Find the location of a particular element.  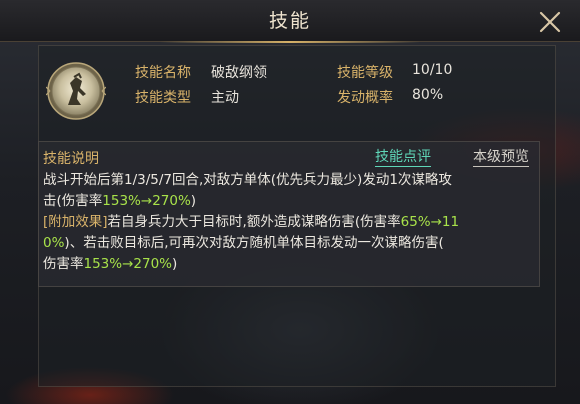

description-line-5: 伤害率153%→270%) is located at coordinates (110, 264).